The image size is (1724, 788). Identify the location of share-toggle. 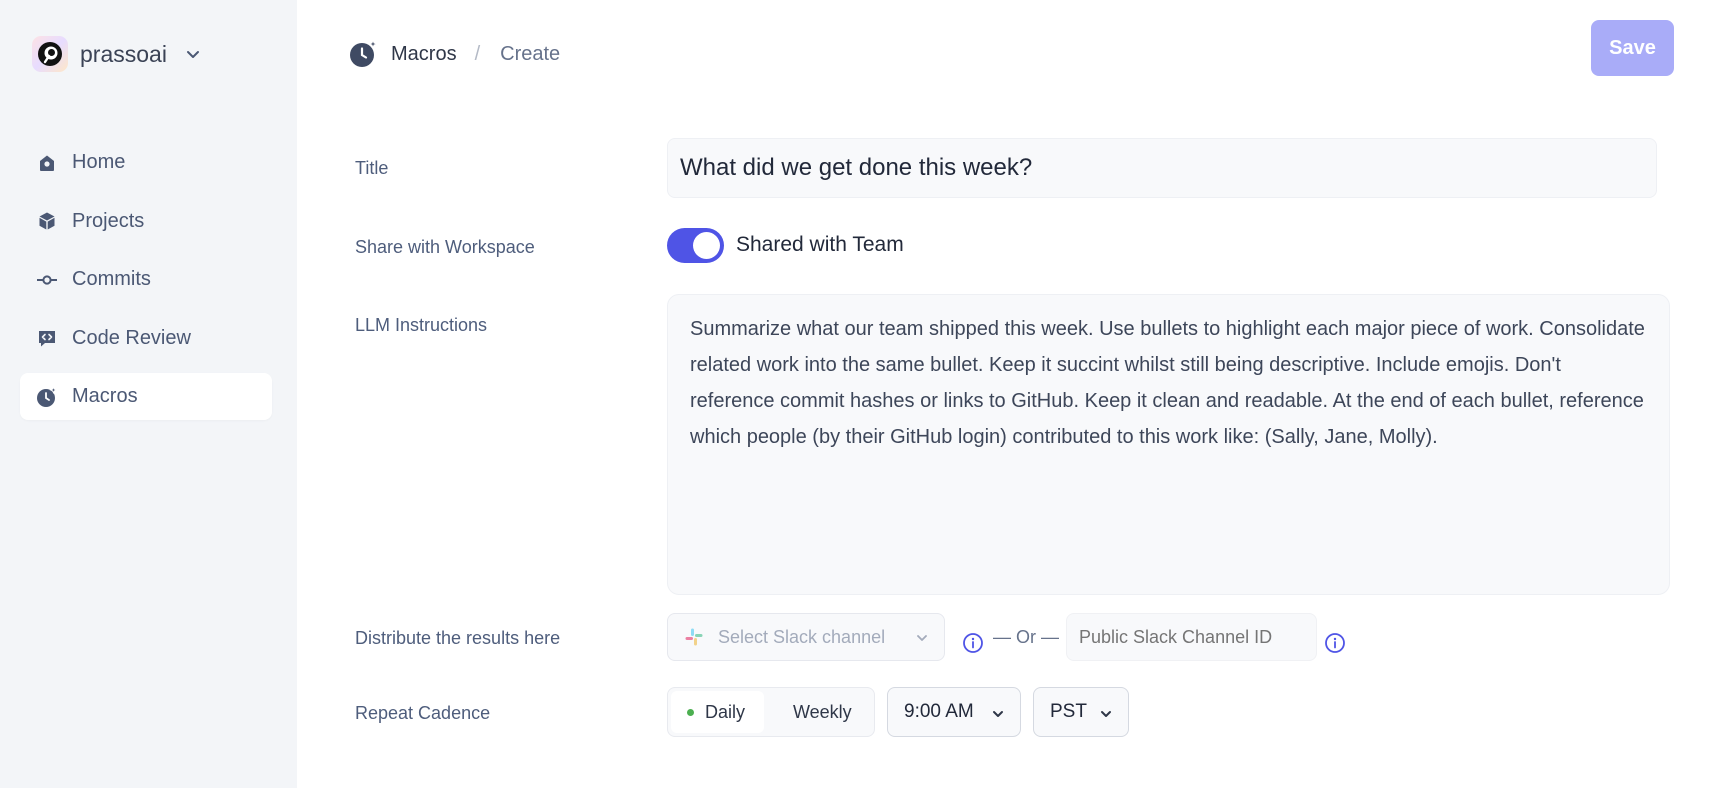
(695, 245).